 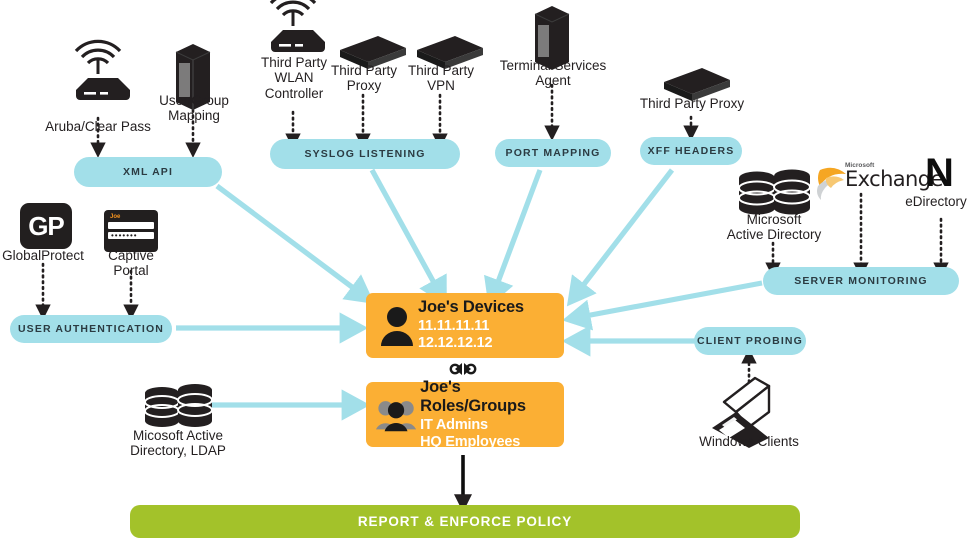 I want to click on card-devices-ip-2: 12.12.12.12, so click(x=455, y=343).